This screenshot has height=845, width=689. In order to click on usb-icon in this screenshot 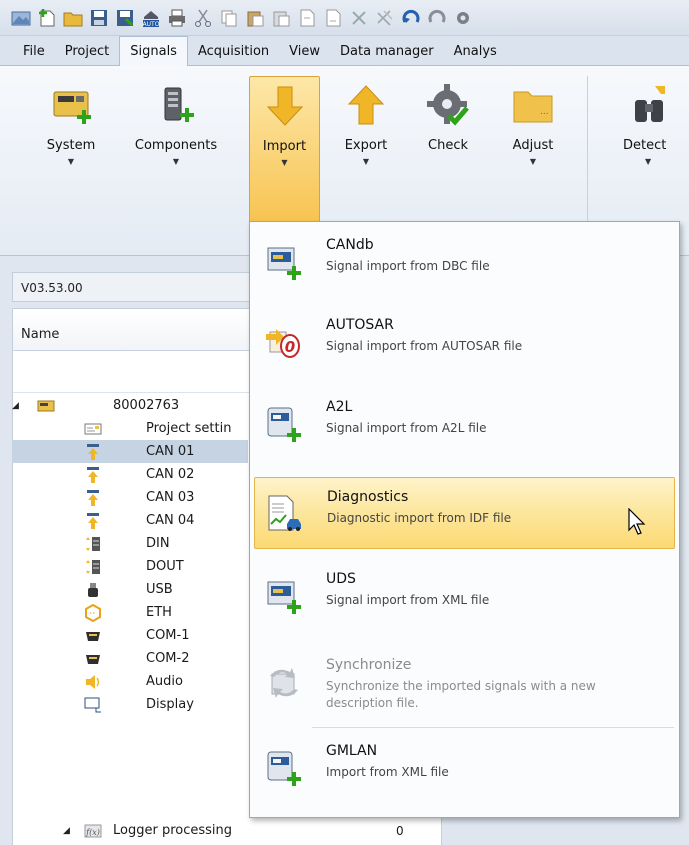, I will do `click(93, 590)`.